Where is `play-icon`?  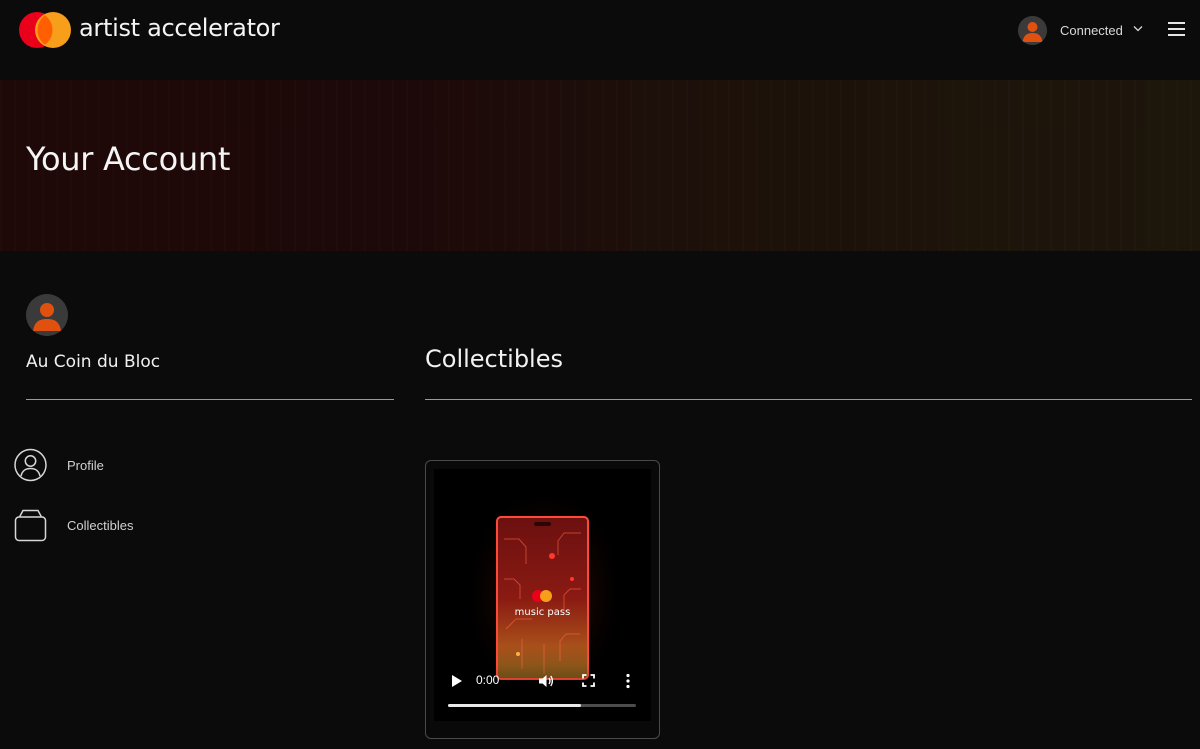
play-icon is located at coordinates (457, 681).